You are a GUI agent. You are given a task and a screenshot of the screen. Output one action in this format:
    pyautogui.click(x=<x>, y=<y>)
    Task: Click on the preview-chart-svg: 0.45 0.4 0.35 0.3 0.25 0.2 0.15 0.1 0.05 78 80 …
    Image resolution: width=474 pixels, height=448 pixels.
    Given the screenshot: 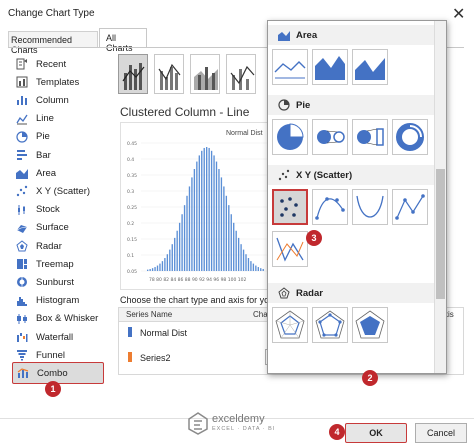 What is the action you would take?
    pyautogui.click(x=198, y=212)
    